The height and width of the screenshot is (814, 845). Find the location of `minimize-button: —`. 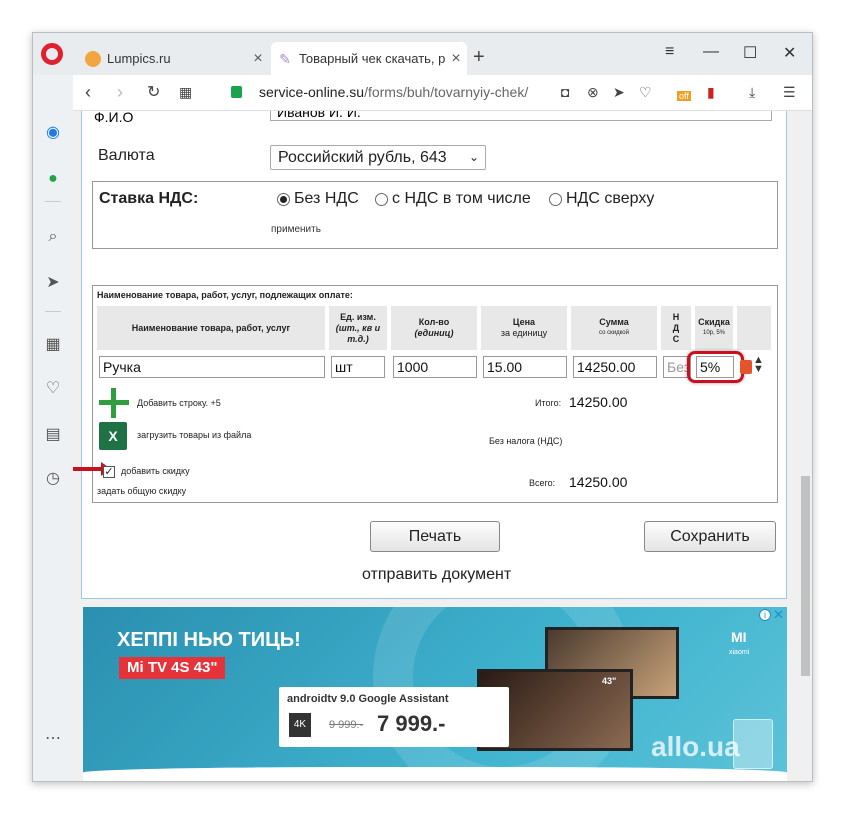

minimize-button: — is located at coordinates (711, 52).